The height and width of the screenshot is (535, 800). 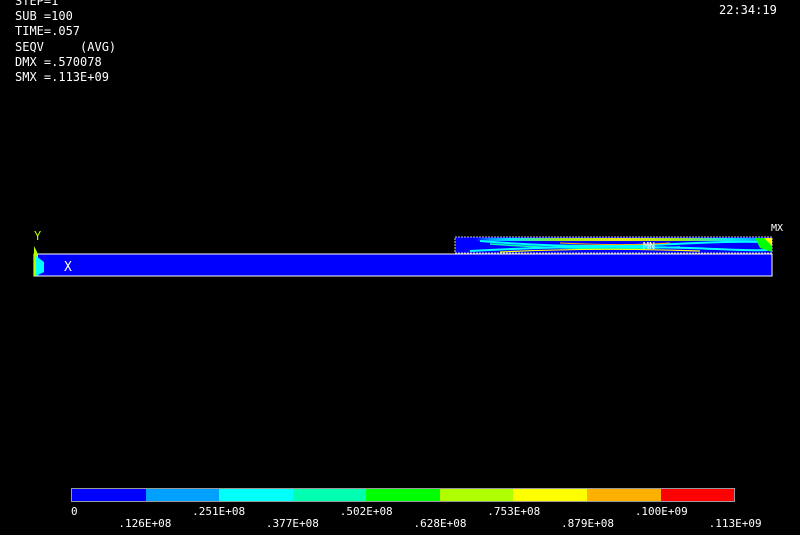 I want to click on legend-tick-label: .502E+08, so click(x=366, y=511).